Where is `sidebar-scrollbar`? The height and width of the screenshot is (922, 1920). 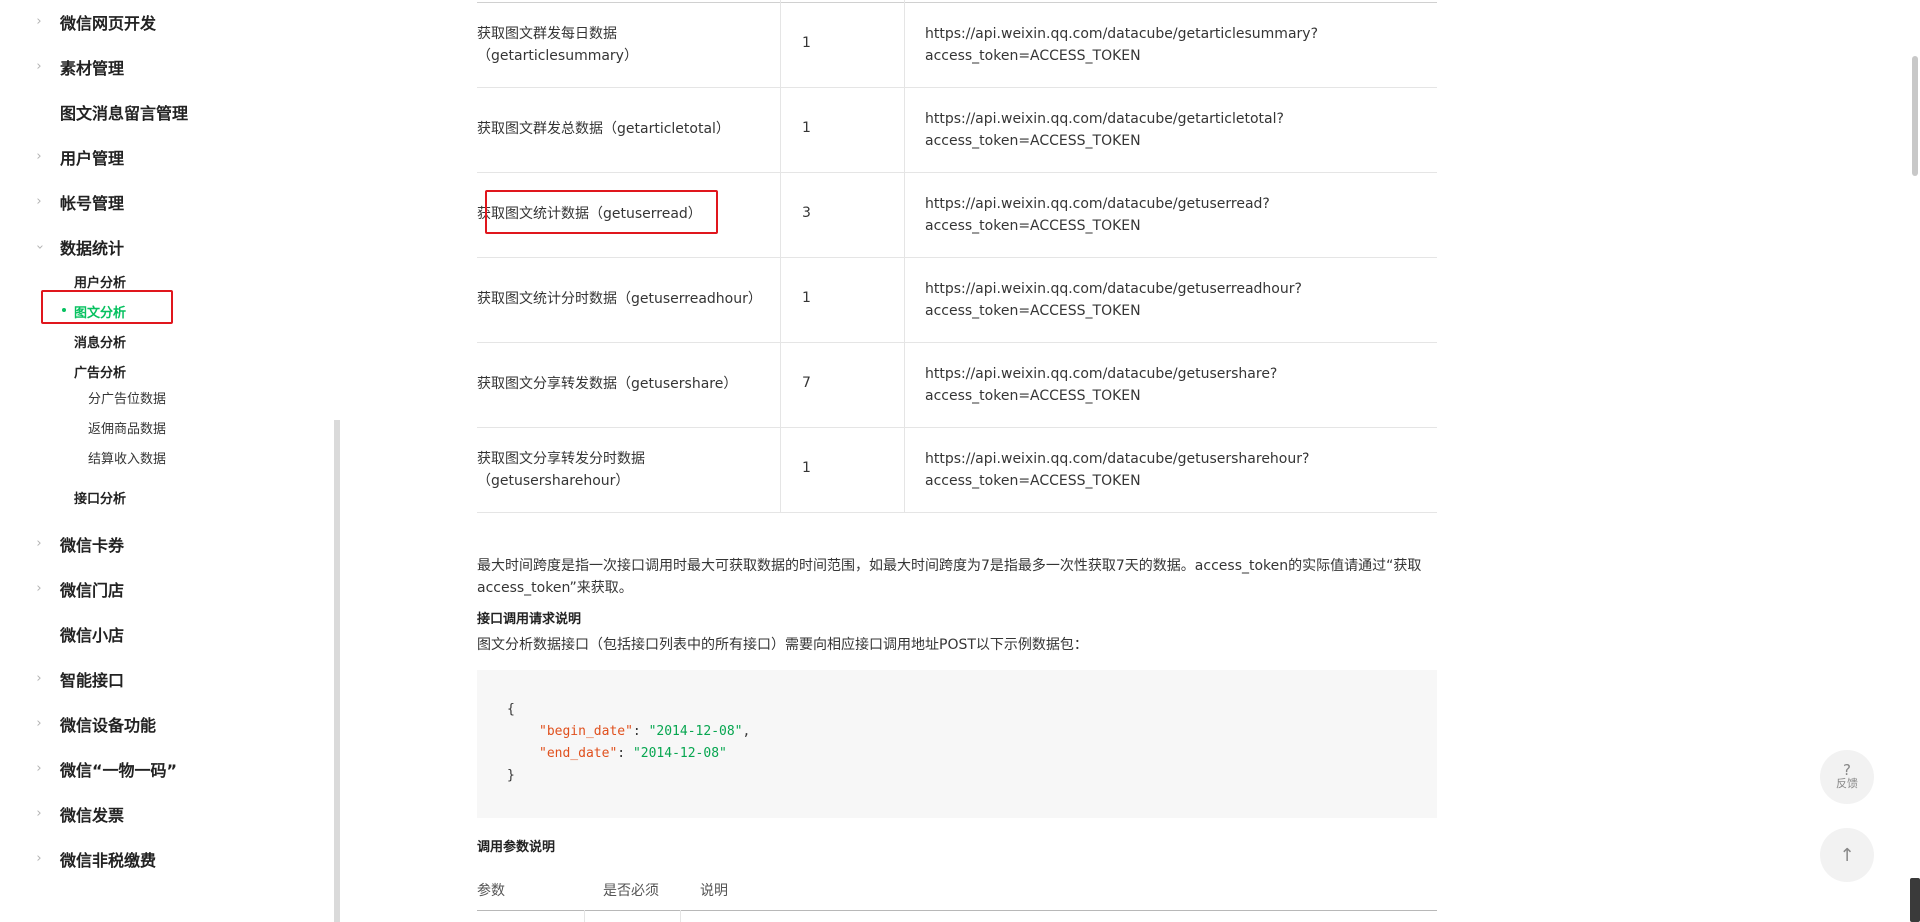 sidebar-scrollbar is located at coordinates (337, 671).